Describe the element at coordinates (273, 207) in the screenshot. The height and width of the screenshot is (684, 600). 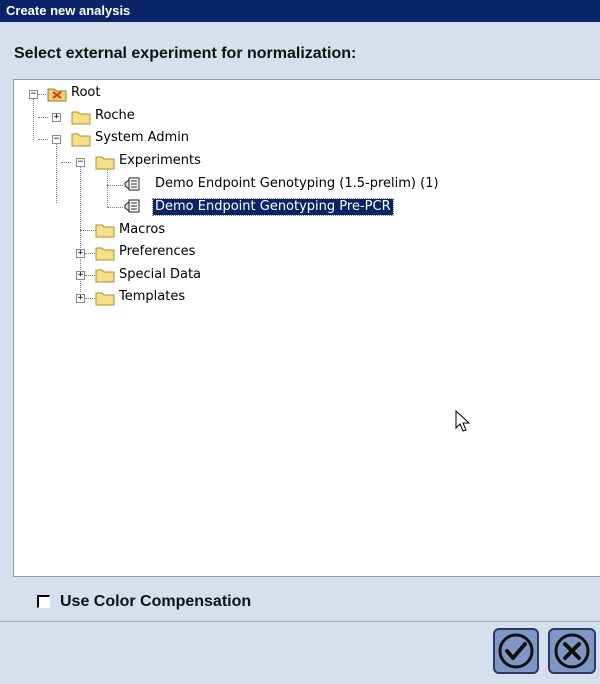
I see `tree-node-experiment-2-selected: Demo Endpoint Genotyping Pre-PCR` at that location.